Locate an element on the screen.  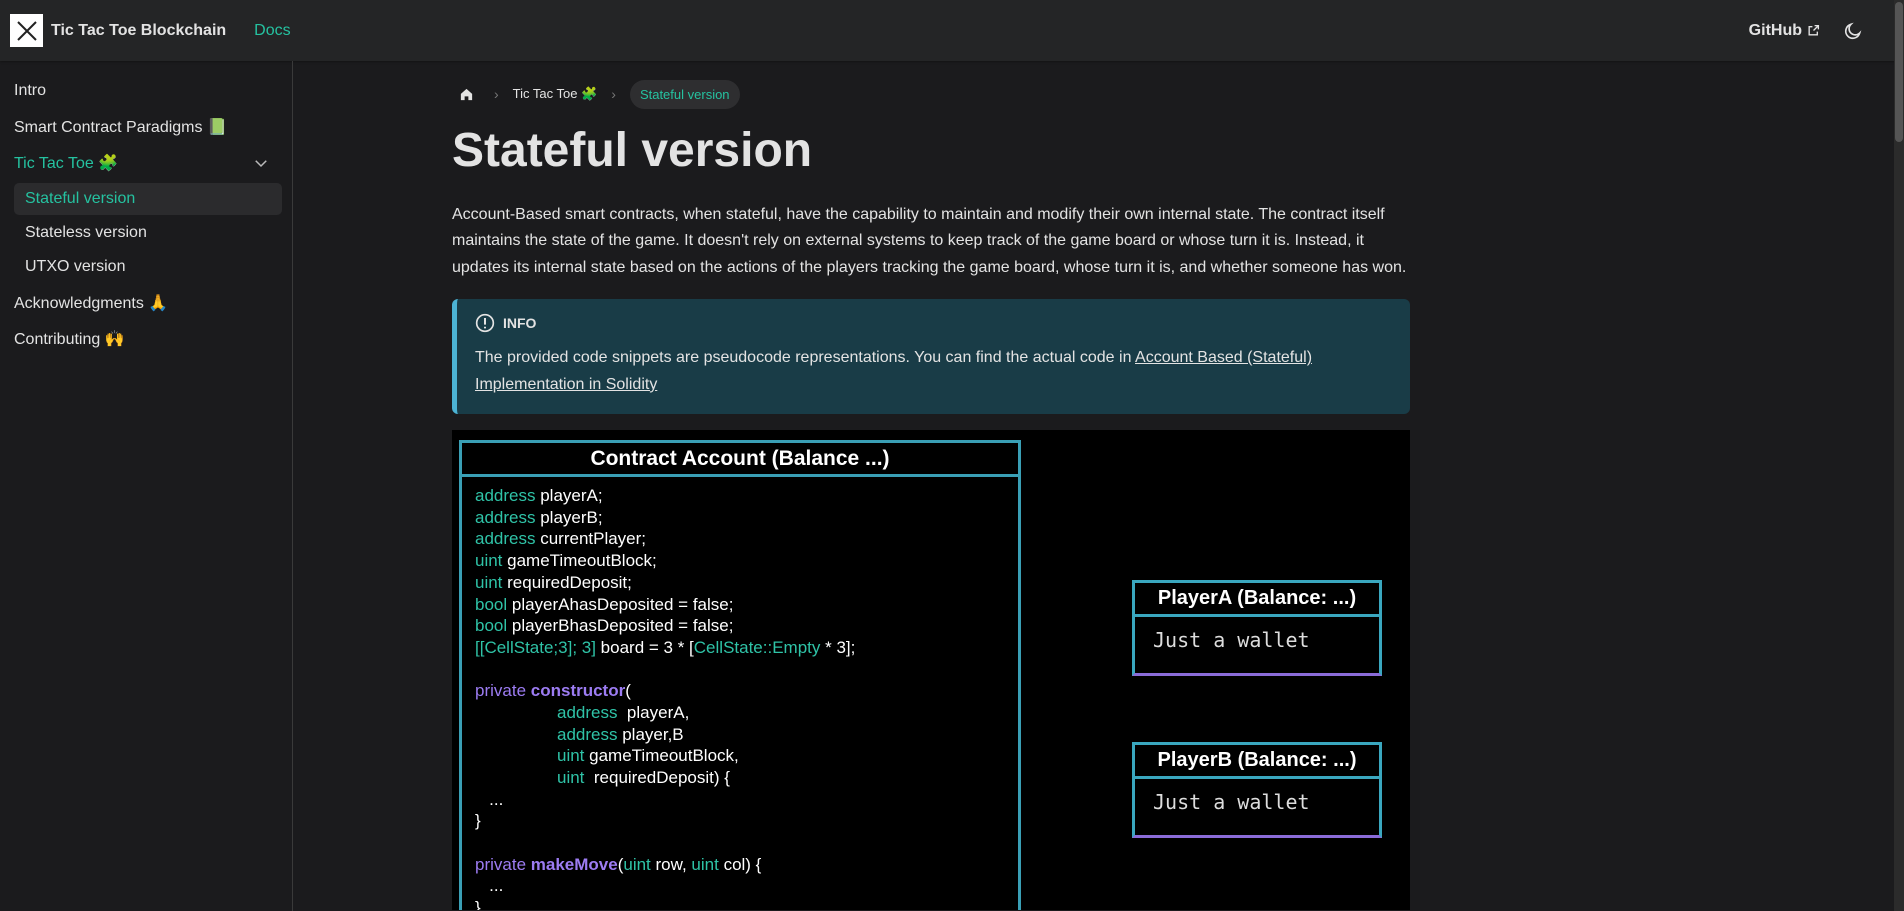
sidebar-item-intro: Intro is located at coordinates (141, 91).